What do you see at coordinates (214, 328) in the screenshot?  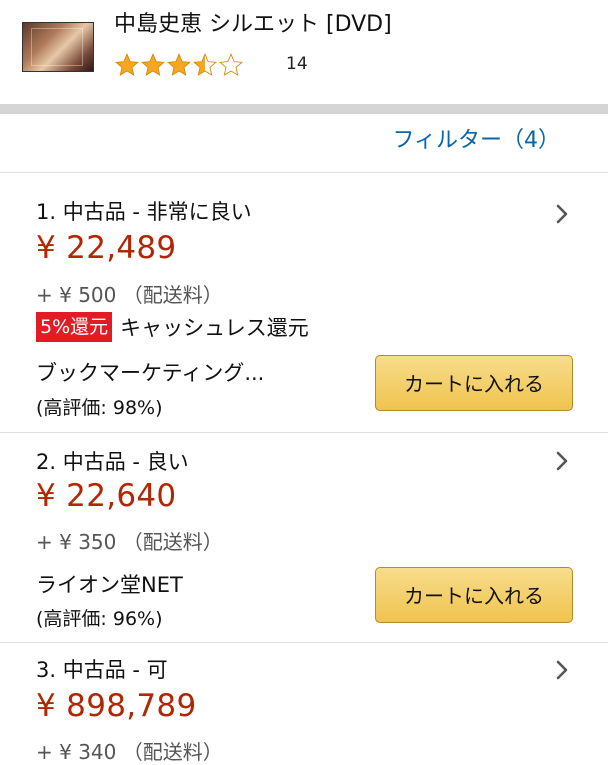 I see `cashless-label: キャッシュレス還元` at bounding box center [214, 328].